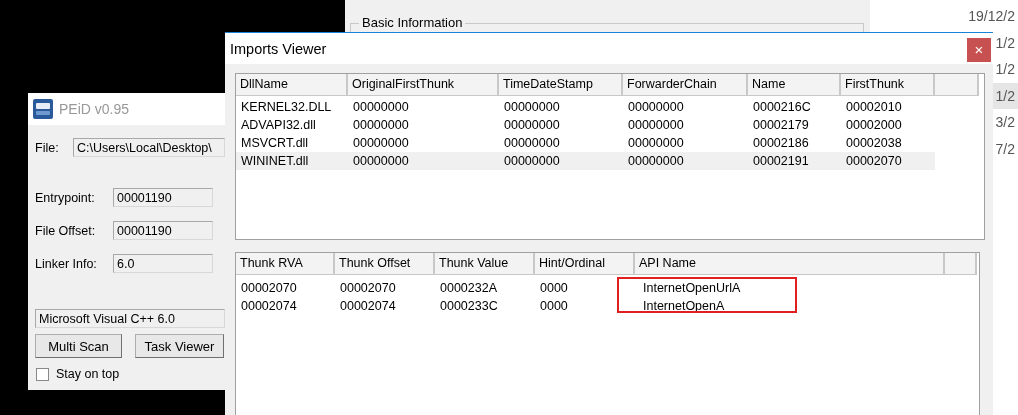  Describe the element at coordinates (469, 306) in the screenshot. I see `table-cell-text: 0000233C` at that location.